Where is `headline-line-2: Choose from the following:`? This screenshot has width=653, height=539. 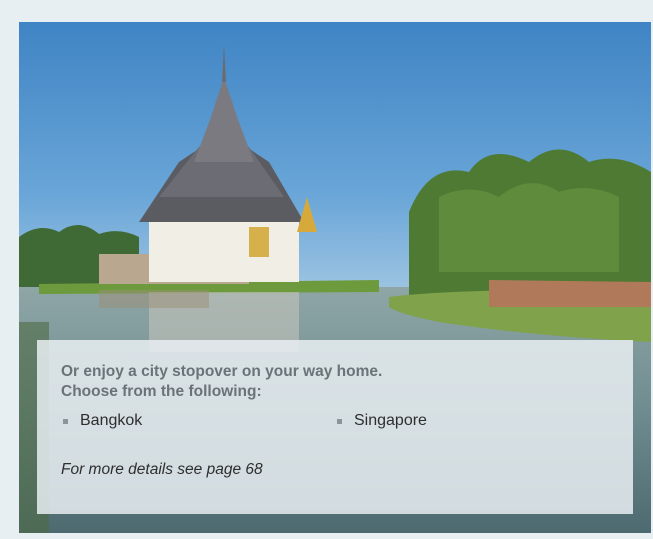 headline-line-2: Choose from the following: is located at coordinates (161, 391).